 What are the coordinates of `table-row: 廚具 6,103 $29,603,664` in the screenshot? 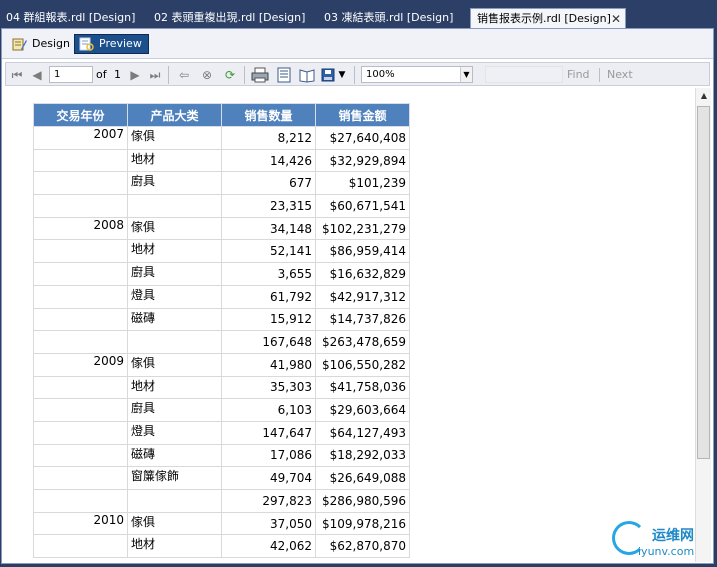 It's located at (221, 410).